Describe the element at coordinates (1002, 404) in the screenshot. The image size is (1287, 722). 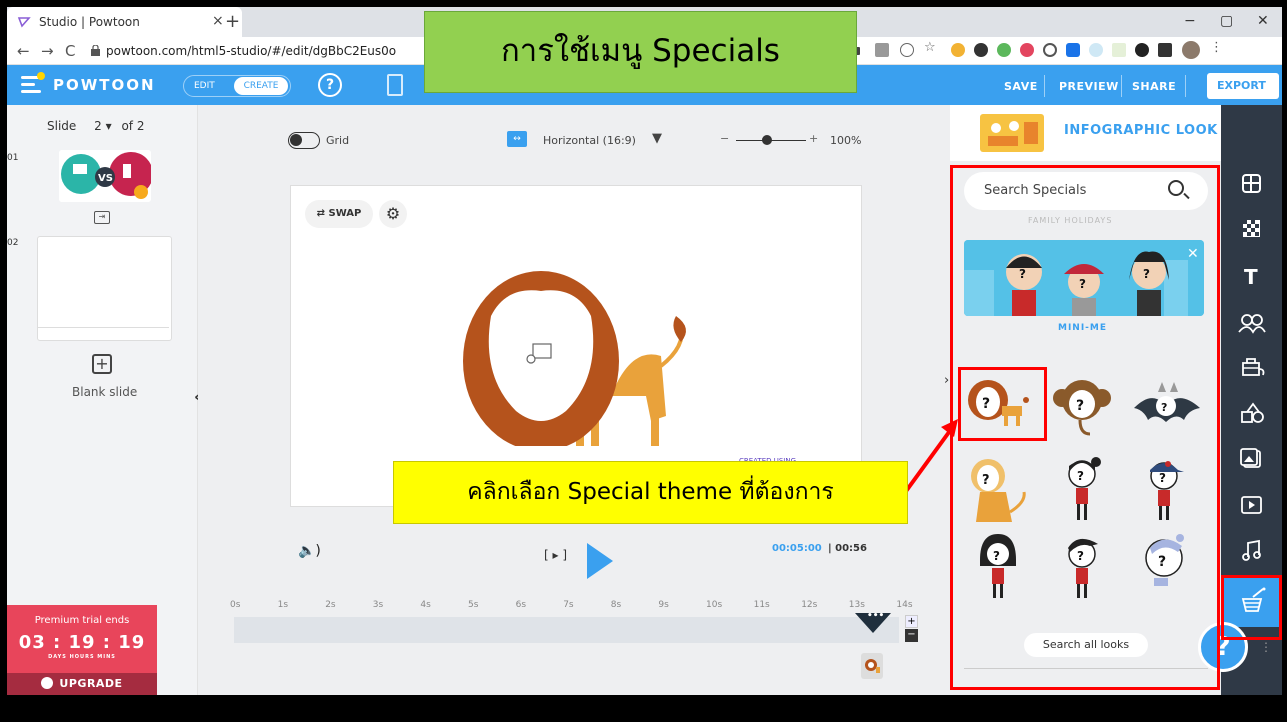
I see `lion-tile-highlight` at that location.